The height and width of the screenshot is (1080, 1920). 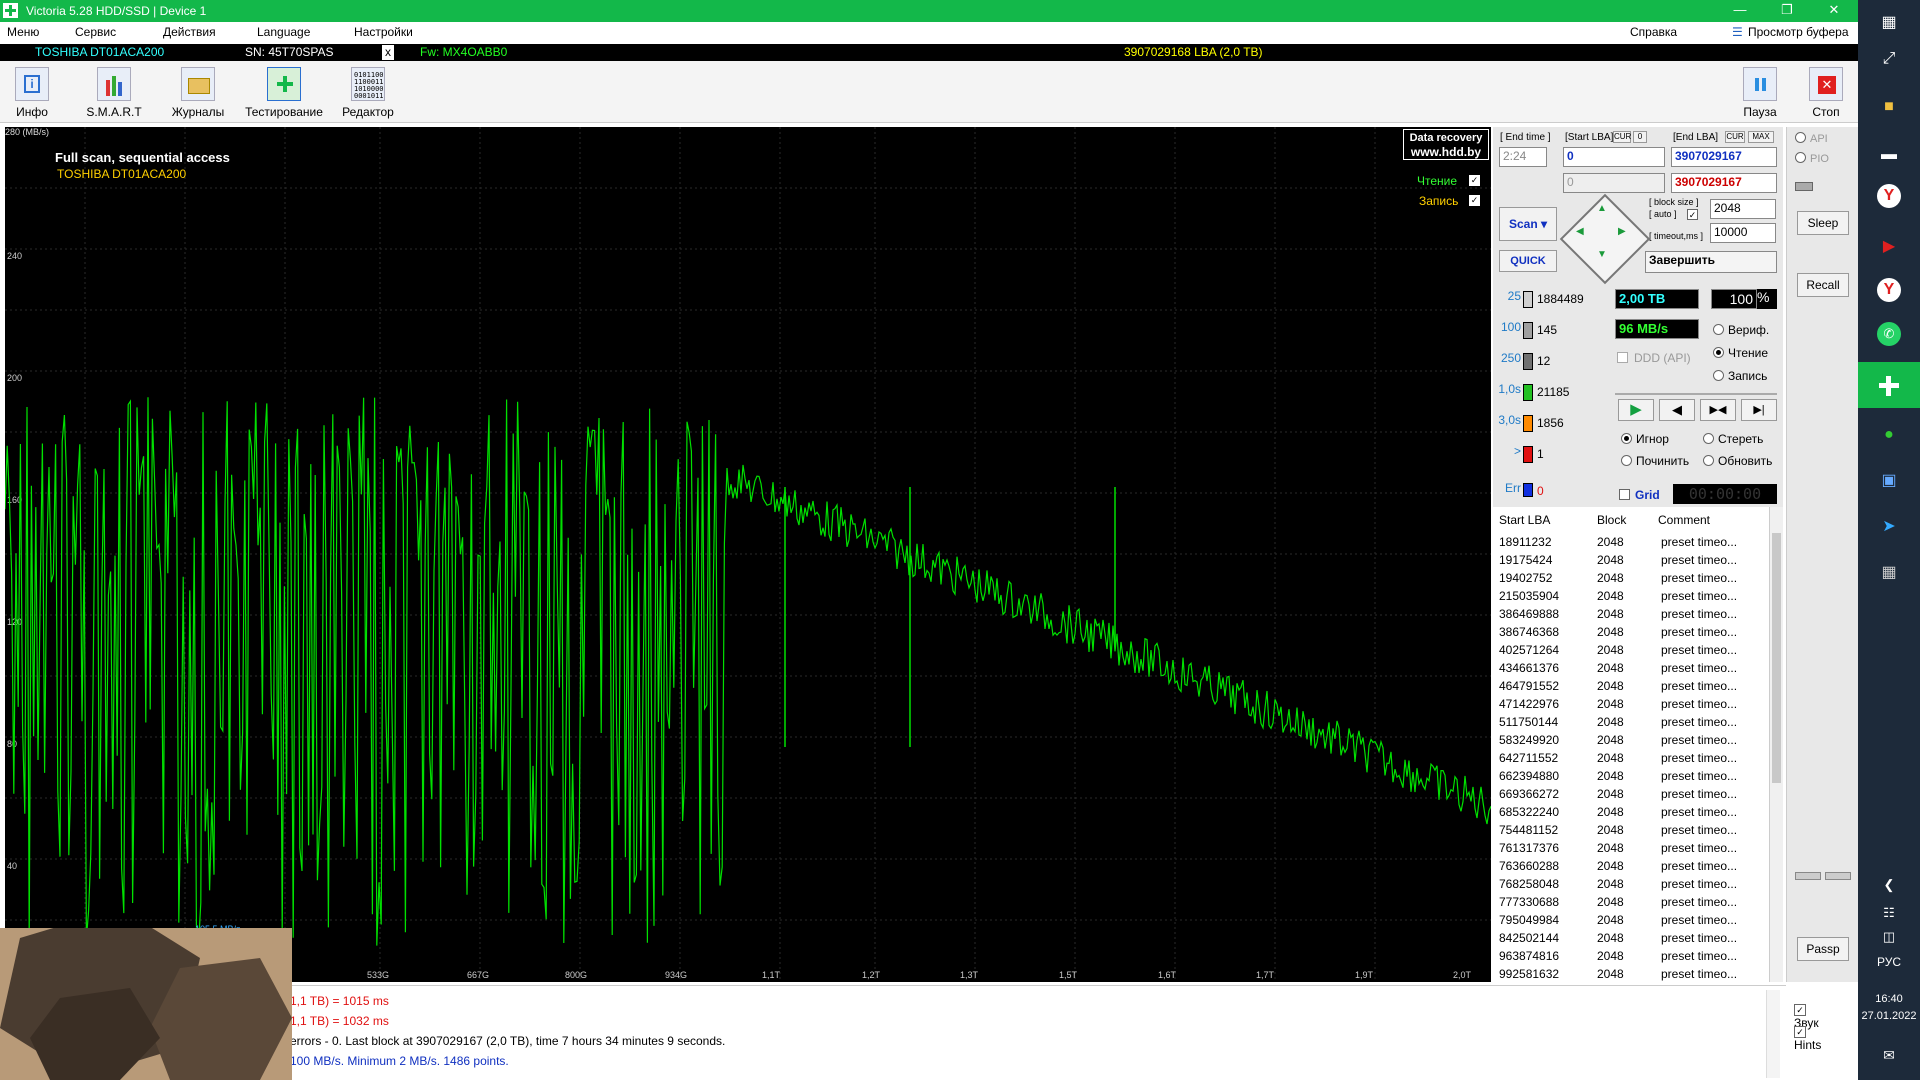 What do you see at coordinates (1622, 357) in the screenshot?
I see `ddd-checkbox` at bounding box center [1622, 357].